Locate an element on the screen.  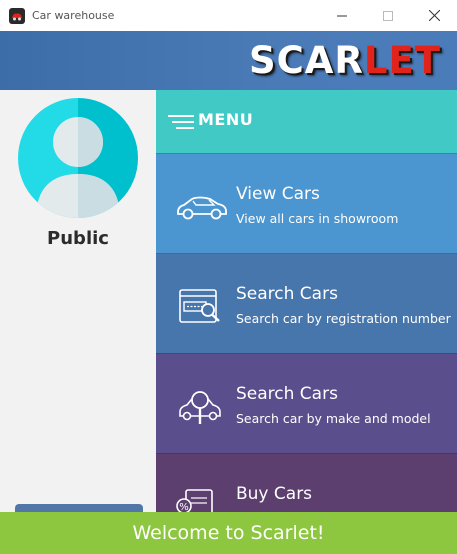
brand-logo: SCARLET is located at coordinates (345, 61).